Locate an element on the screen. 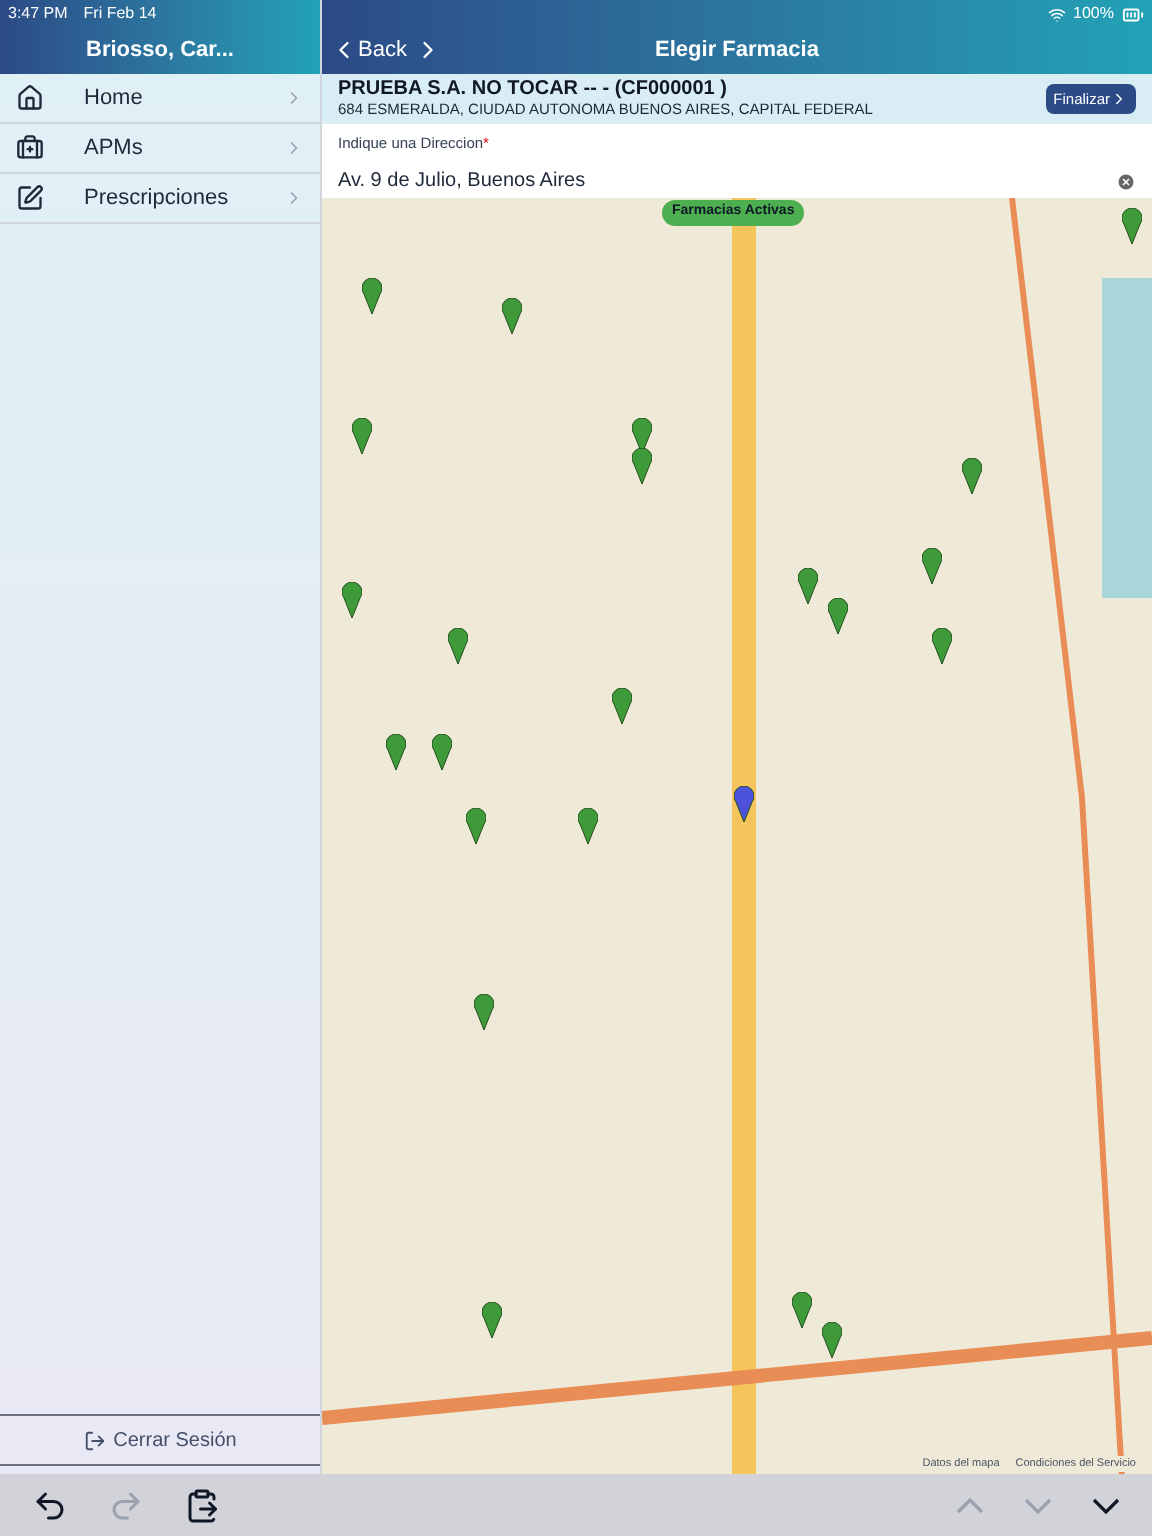 The width and height of the screenshot is (1152, 1536). status-time: 3:47 PM is located at coordinates (38, 14).